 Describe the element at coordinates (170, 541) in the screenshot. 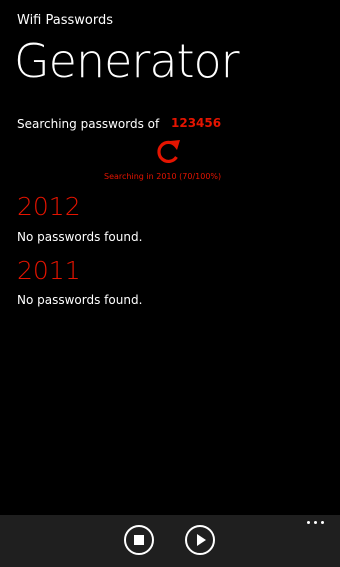

I see `app-bar` at that location.